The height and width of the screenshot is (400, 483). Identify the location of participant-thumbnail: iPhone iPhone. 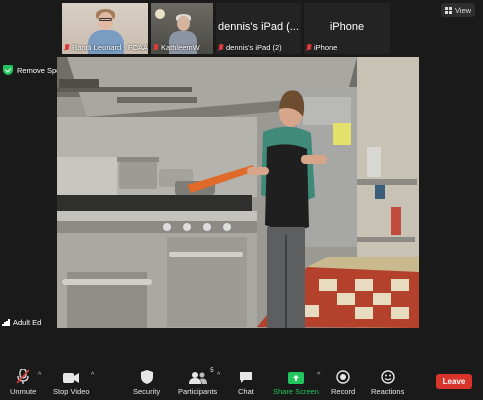
(347, 28).